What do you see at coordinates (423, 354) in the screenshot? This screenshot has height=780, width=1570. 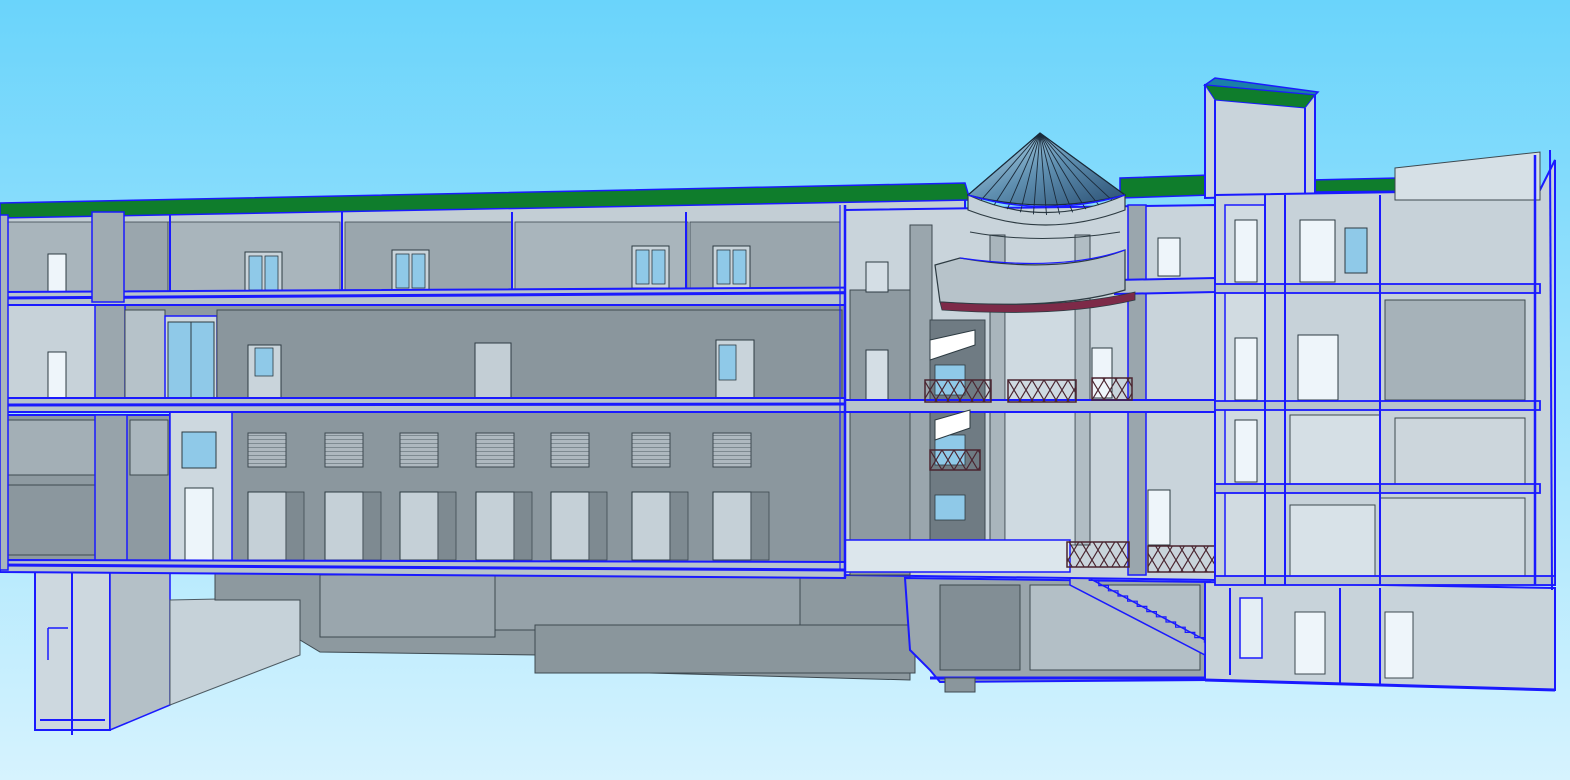 I see `middle-floor` at bounding box center [423, 354].